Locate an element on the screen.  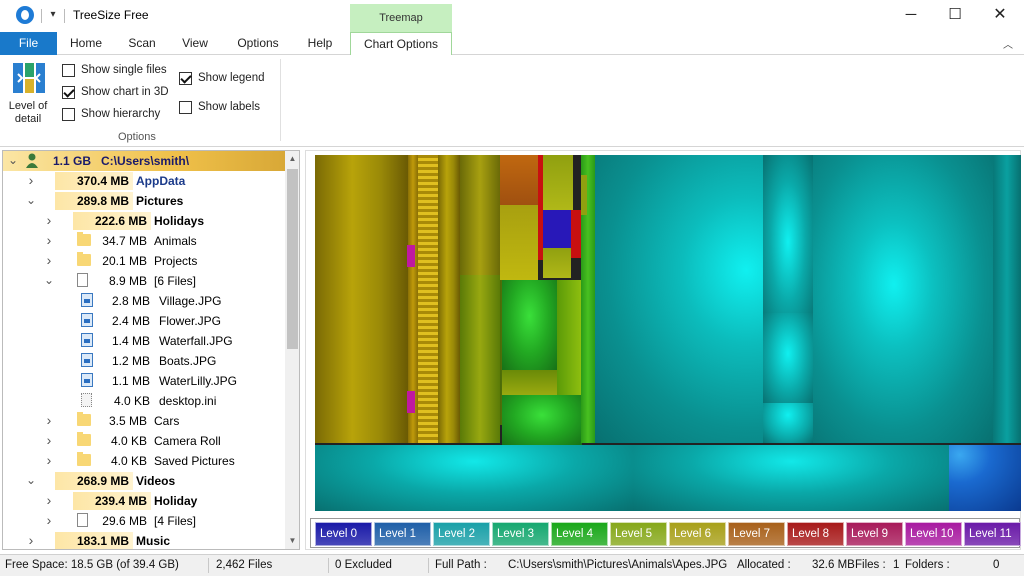
show-single-files-checkbox: Show single files is located at coordinates (118, 71).